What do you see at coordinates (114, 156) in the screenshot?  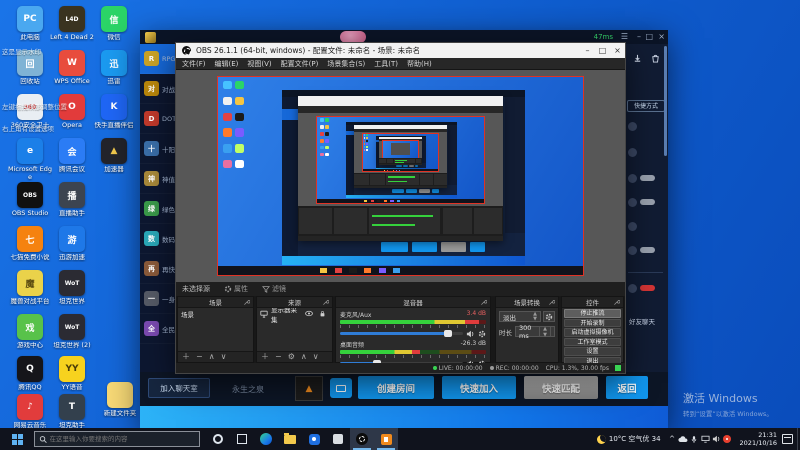 I see `desktop-icon-12: ▲ 加速器` at bounding box center [114, 156].